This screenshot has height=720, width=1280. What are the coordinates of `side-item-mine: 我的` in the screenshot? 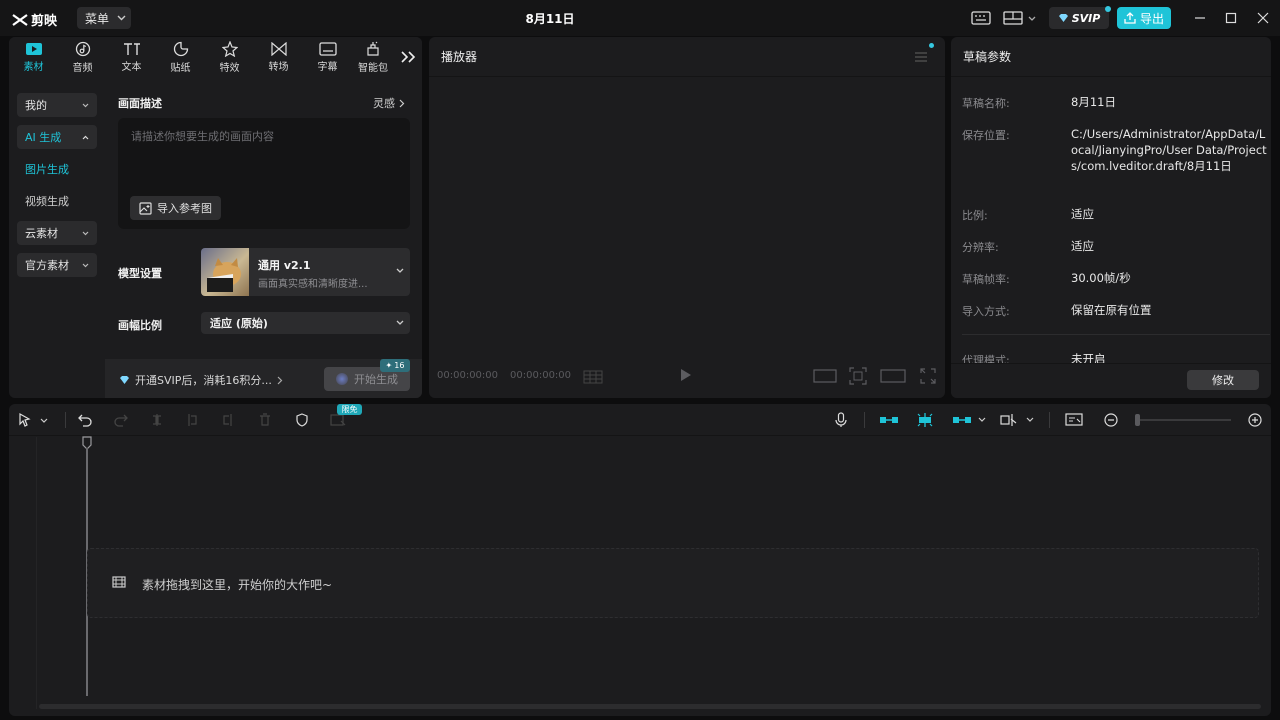 It's located at (57, 105).